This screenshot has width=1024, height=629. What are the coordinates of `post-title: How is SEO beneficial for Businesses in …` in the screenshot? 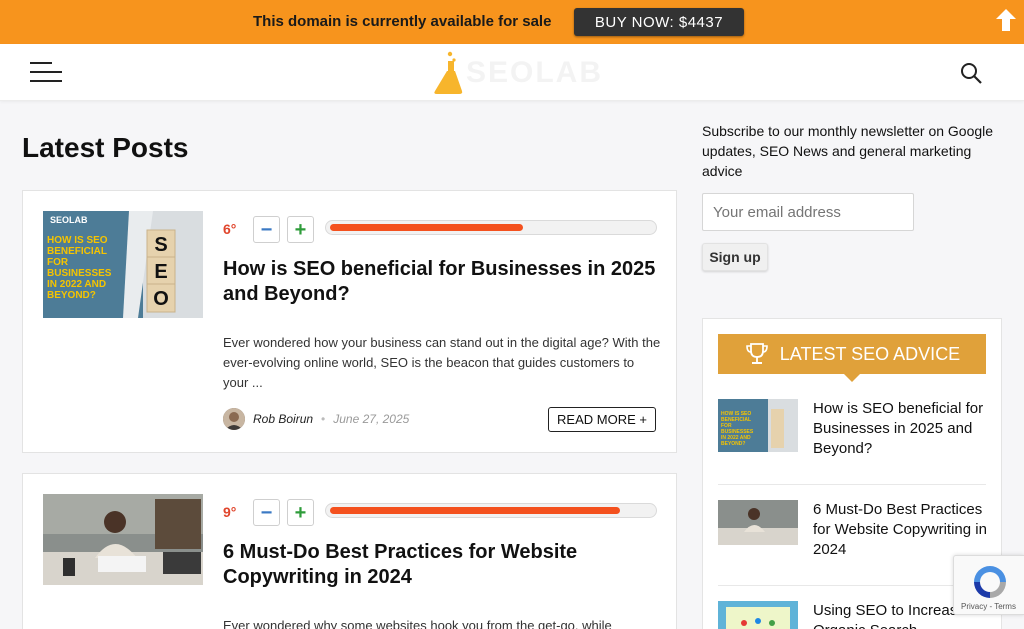 It's located at (443, 282).